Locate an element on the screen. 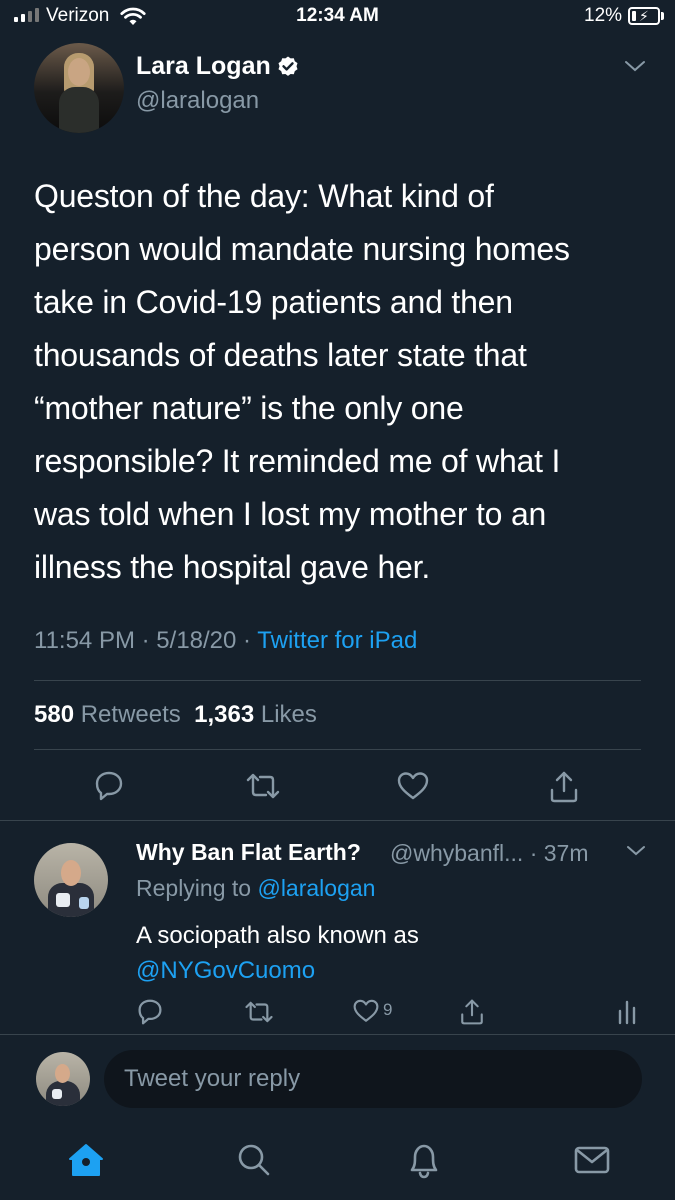 This screenshot has width=675, height=1200. tweet-text-line: take in Covid-19 patients and then is located at coordinates (273, 302).